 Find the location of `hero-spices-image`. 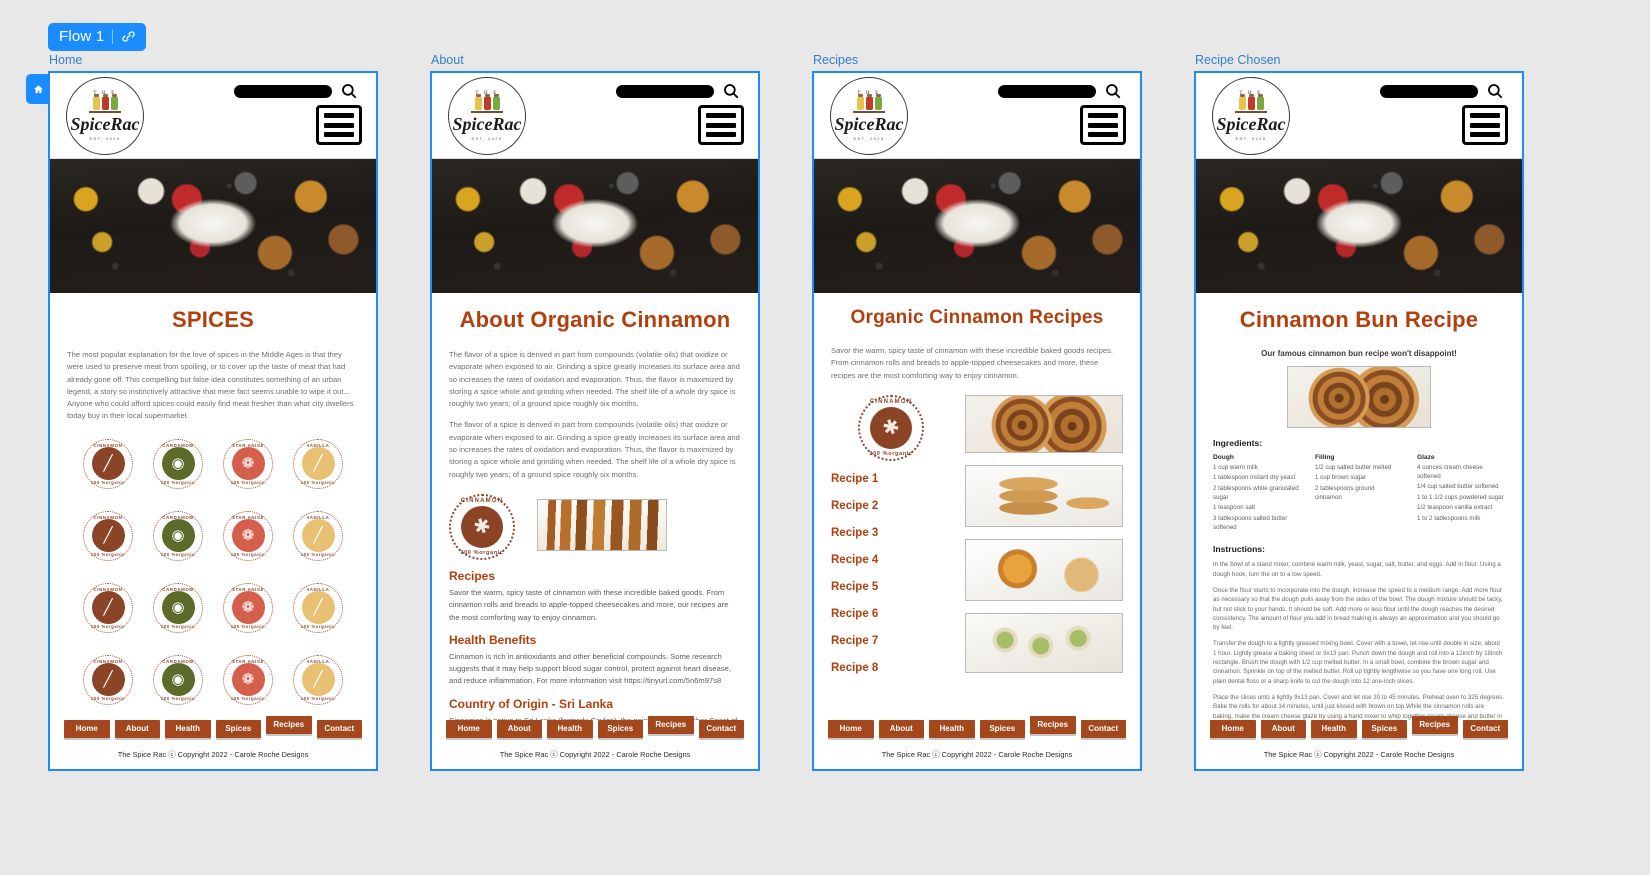

hero-spices-image is located at coordinates (595, 226).